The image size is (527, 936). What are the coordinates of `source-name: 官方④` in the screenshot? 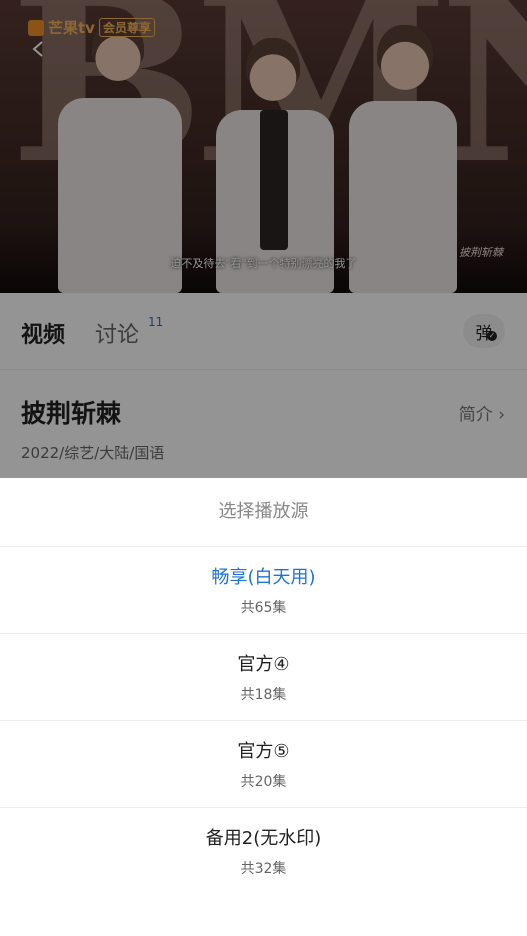 It's located at (263, 664).